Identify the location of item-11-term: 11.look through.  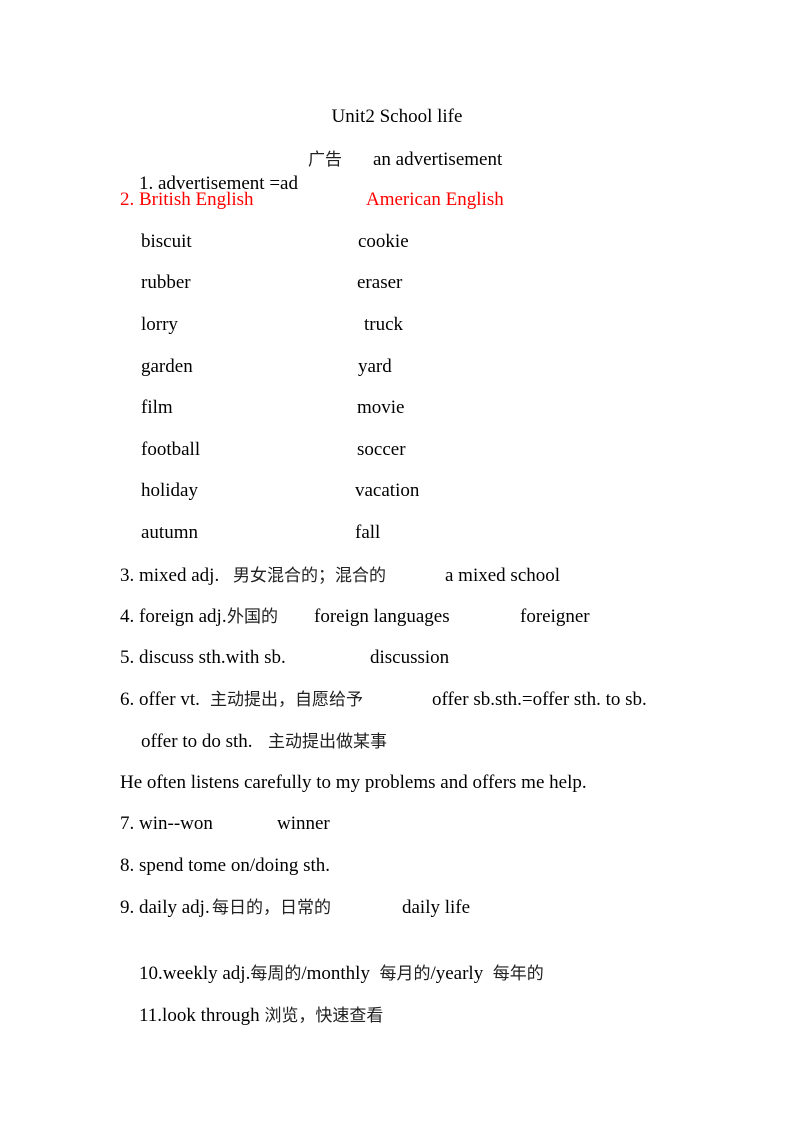
(199, 1015).